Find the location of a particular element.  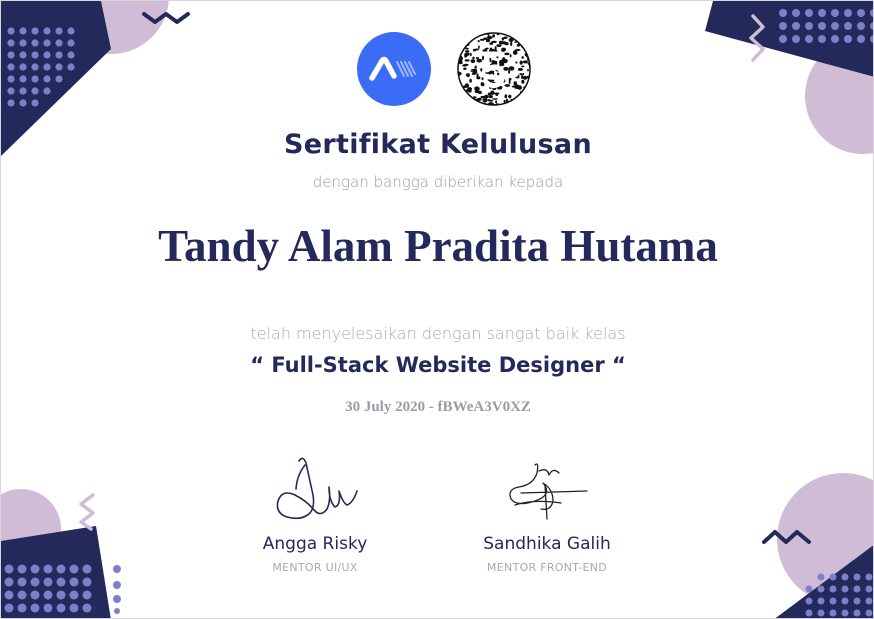

bottom-left-navy-shape is located at coordinates (56, 572).